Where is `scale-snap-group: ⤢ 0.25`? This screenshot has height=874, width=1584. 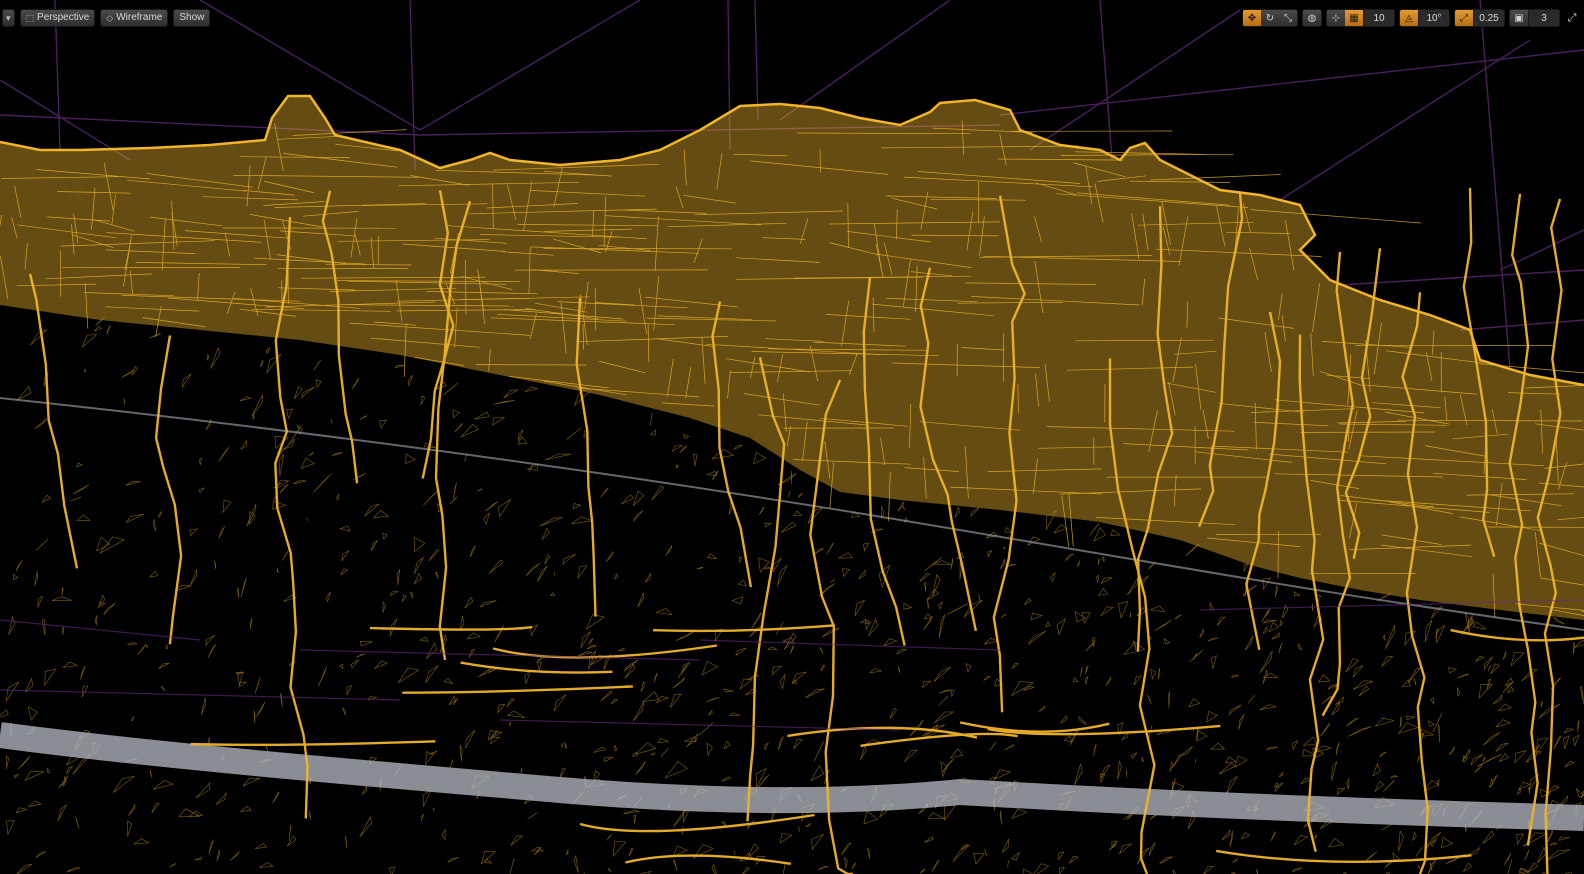
scale-snap-group: ⤢ 0.25 is located at coordinates (1479, 18).